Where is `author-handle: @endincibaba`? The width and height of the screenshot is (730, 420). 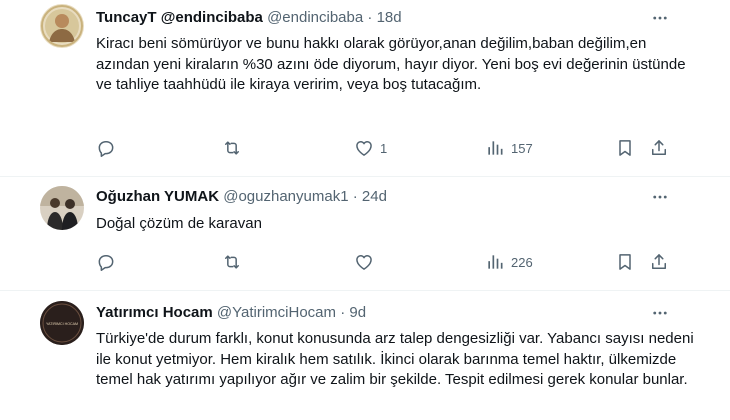 author-handle: @endincibaba is located at coordinates (315, 17).